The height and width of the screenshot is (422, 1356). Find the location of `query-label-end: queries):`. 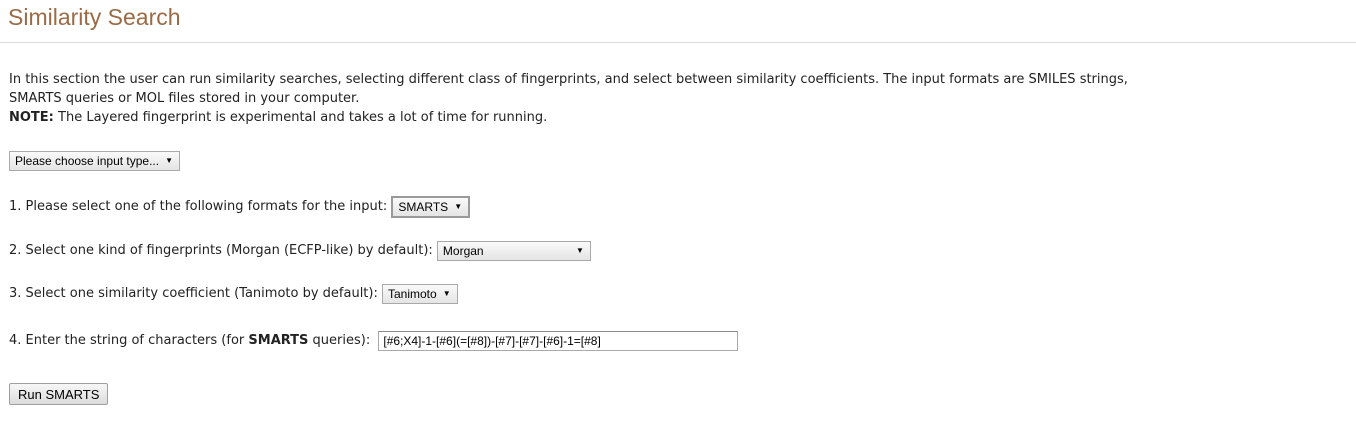

query-label-end: queries): is located at coordinates (341, 340).